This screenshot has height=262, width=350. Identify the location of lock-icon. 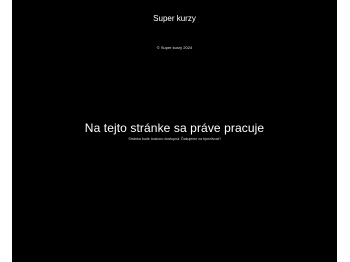
(343, 69).